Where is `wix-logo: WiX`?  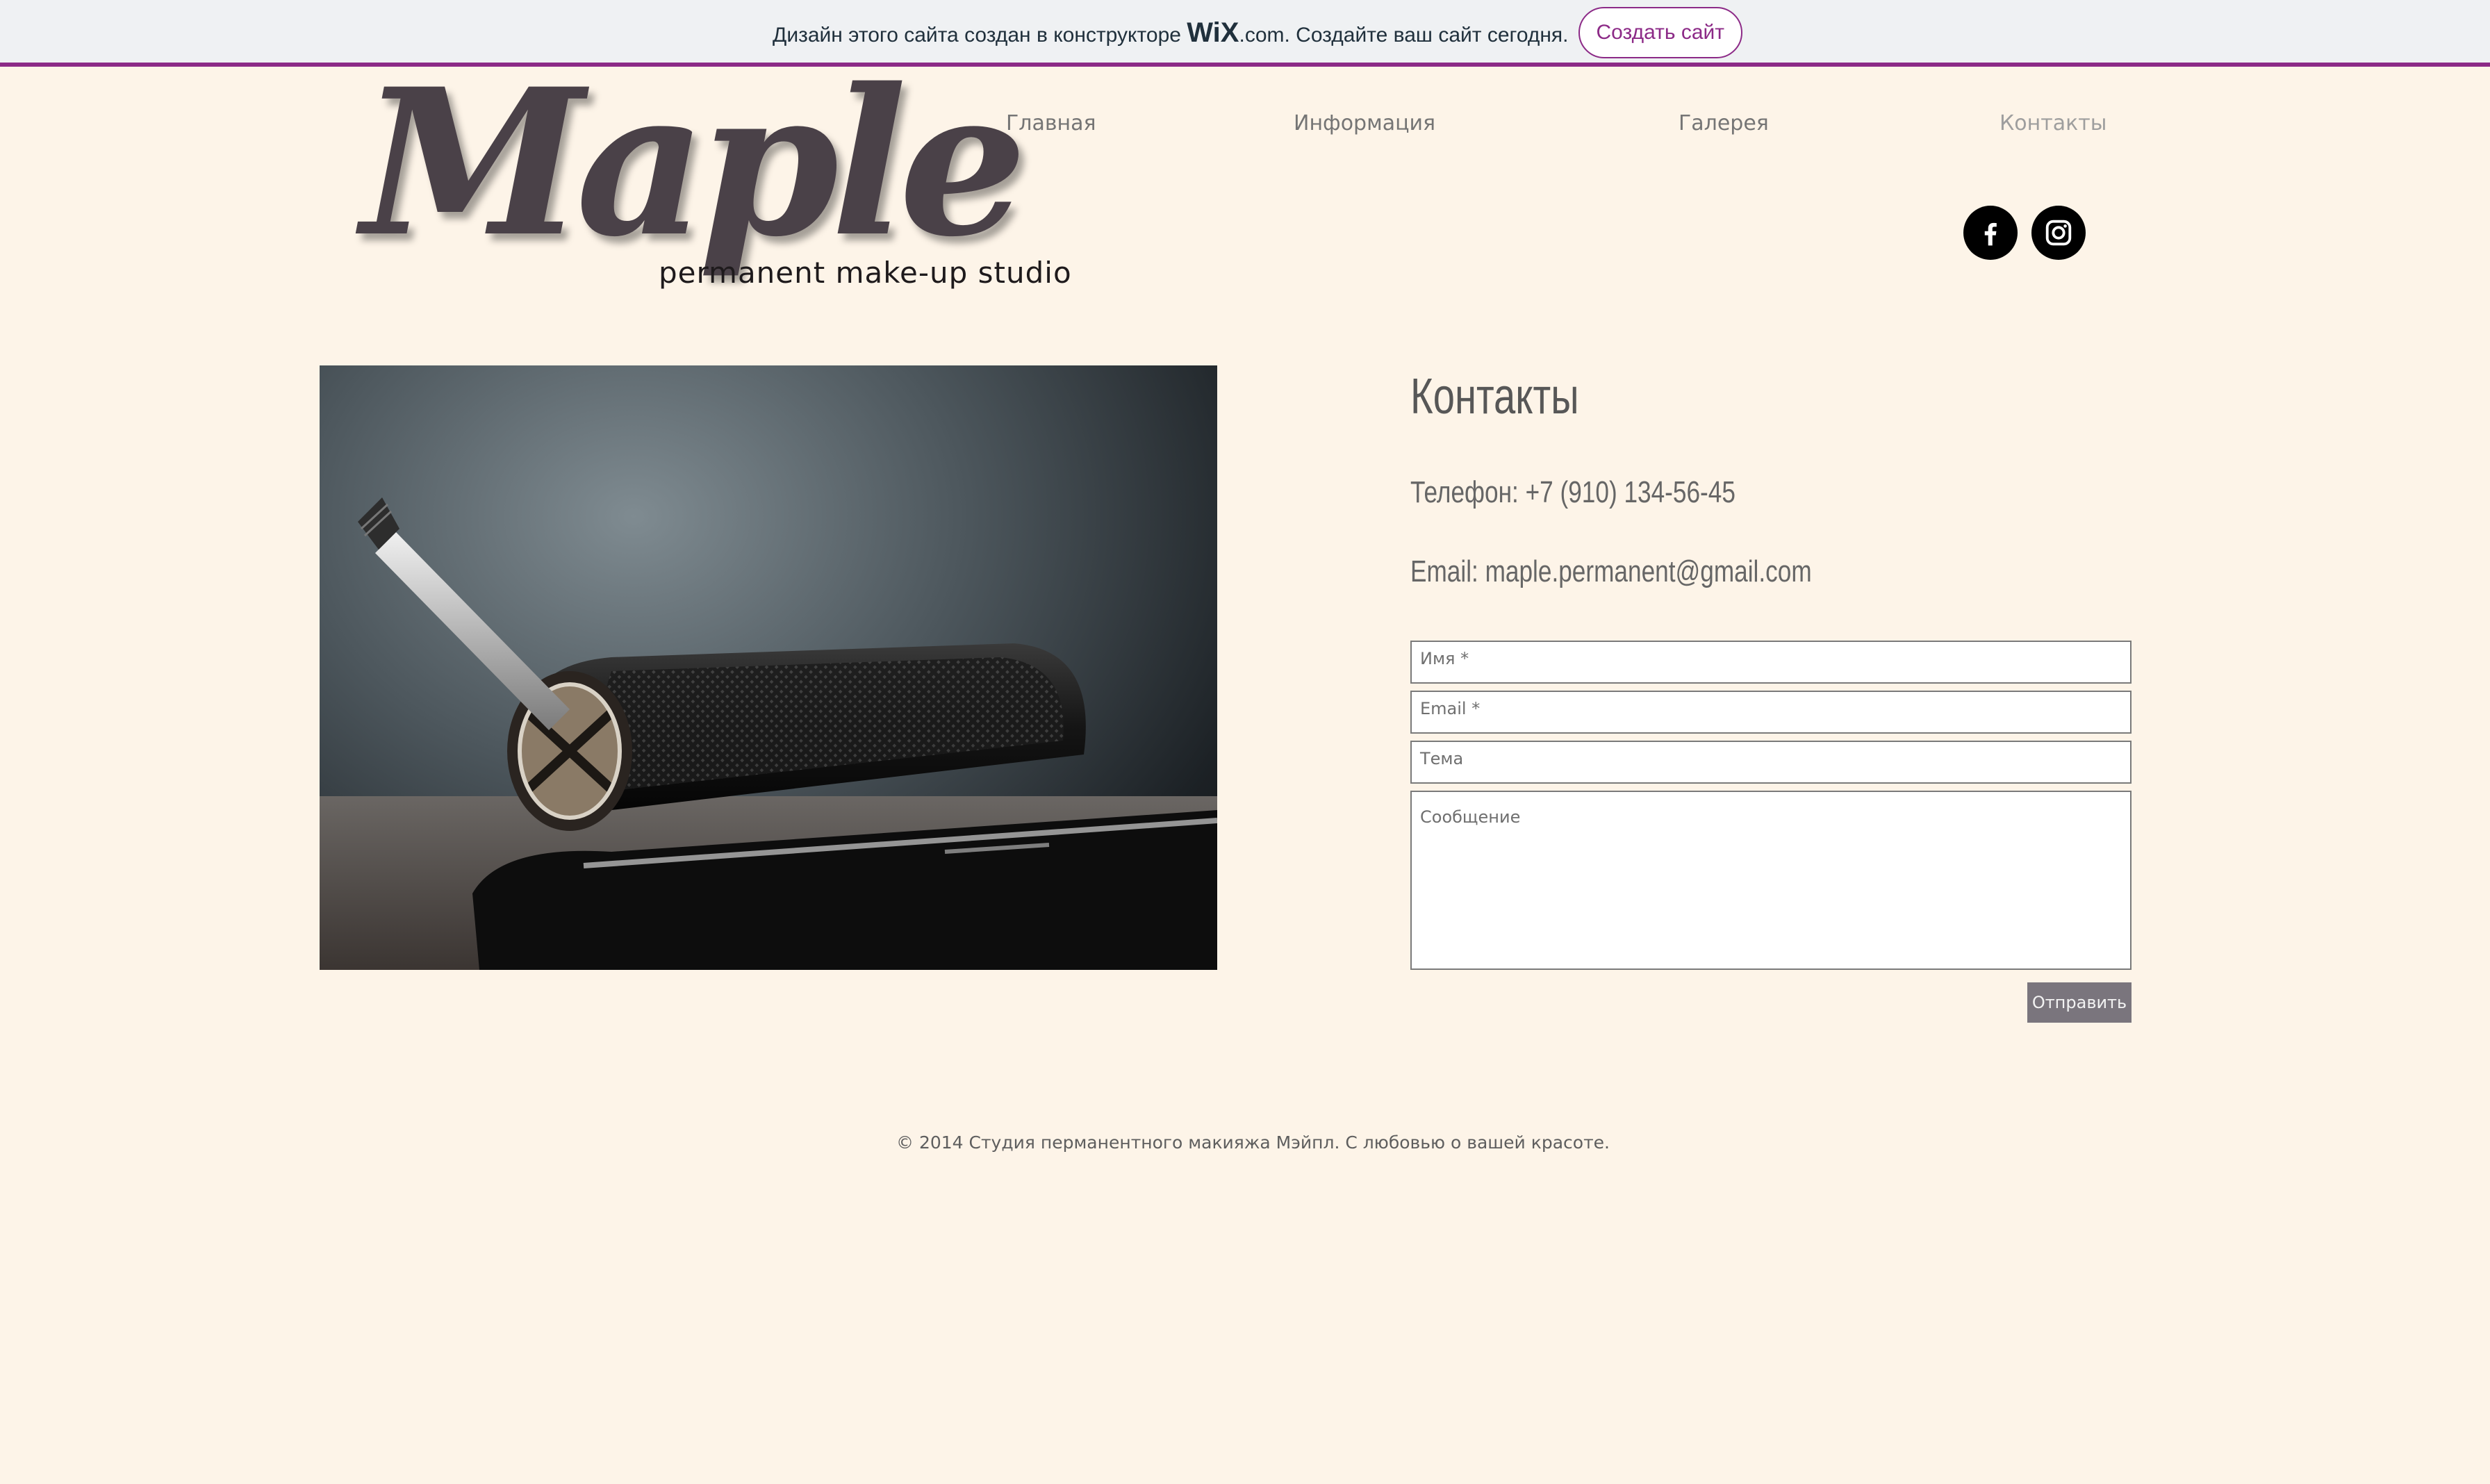 wix-logo: WiX is located at coordinates (1213, 32).